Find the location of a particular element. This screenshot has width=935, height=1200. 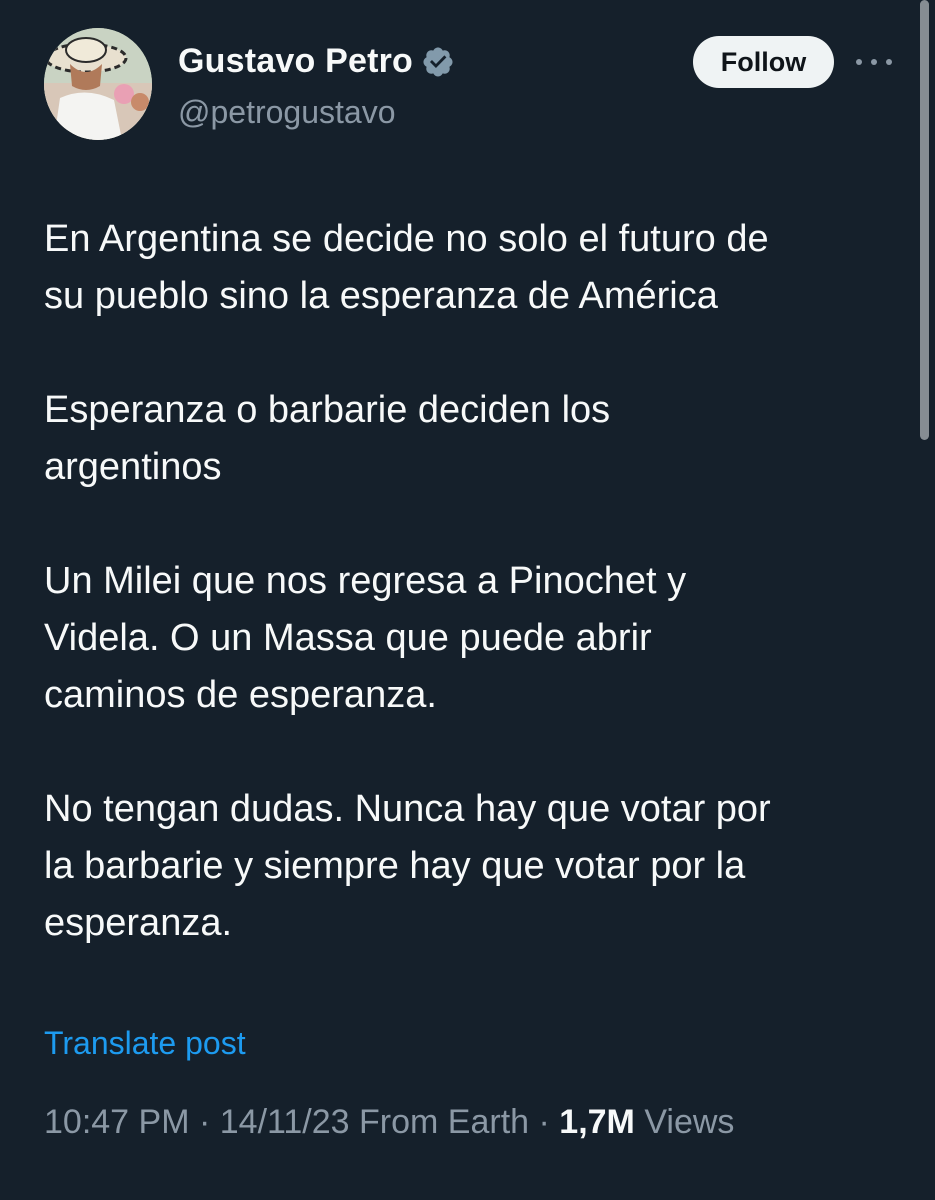

views-label: Views is located at coordinates (689, 1122).